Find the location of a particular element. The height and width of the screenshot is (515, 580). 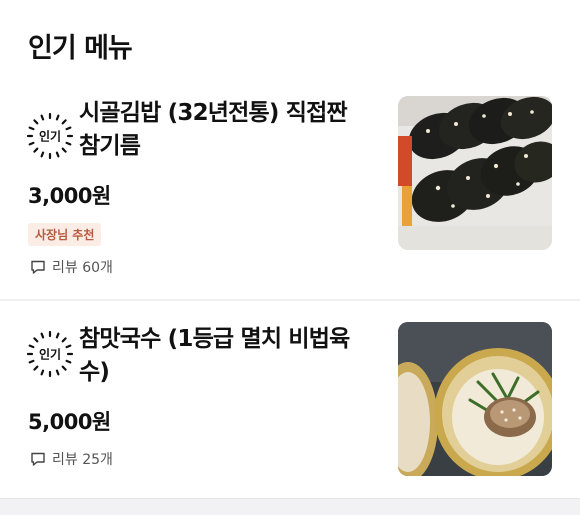

review-count: 리뷰 60개 is located at coordinates (71, 267).